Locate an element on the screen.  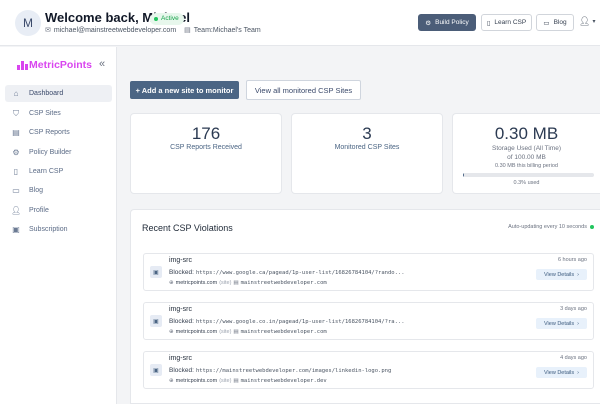
storage-label-line1: Storage Used (All Time) is located at coordinates (526, 148).